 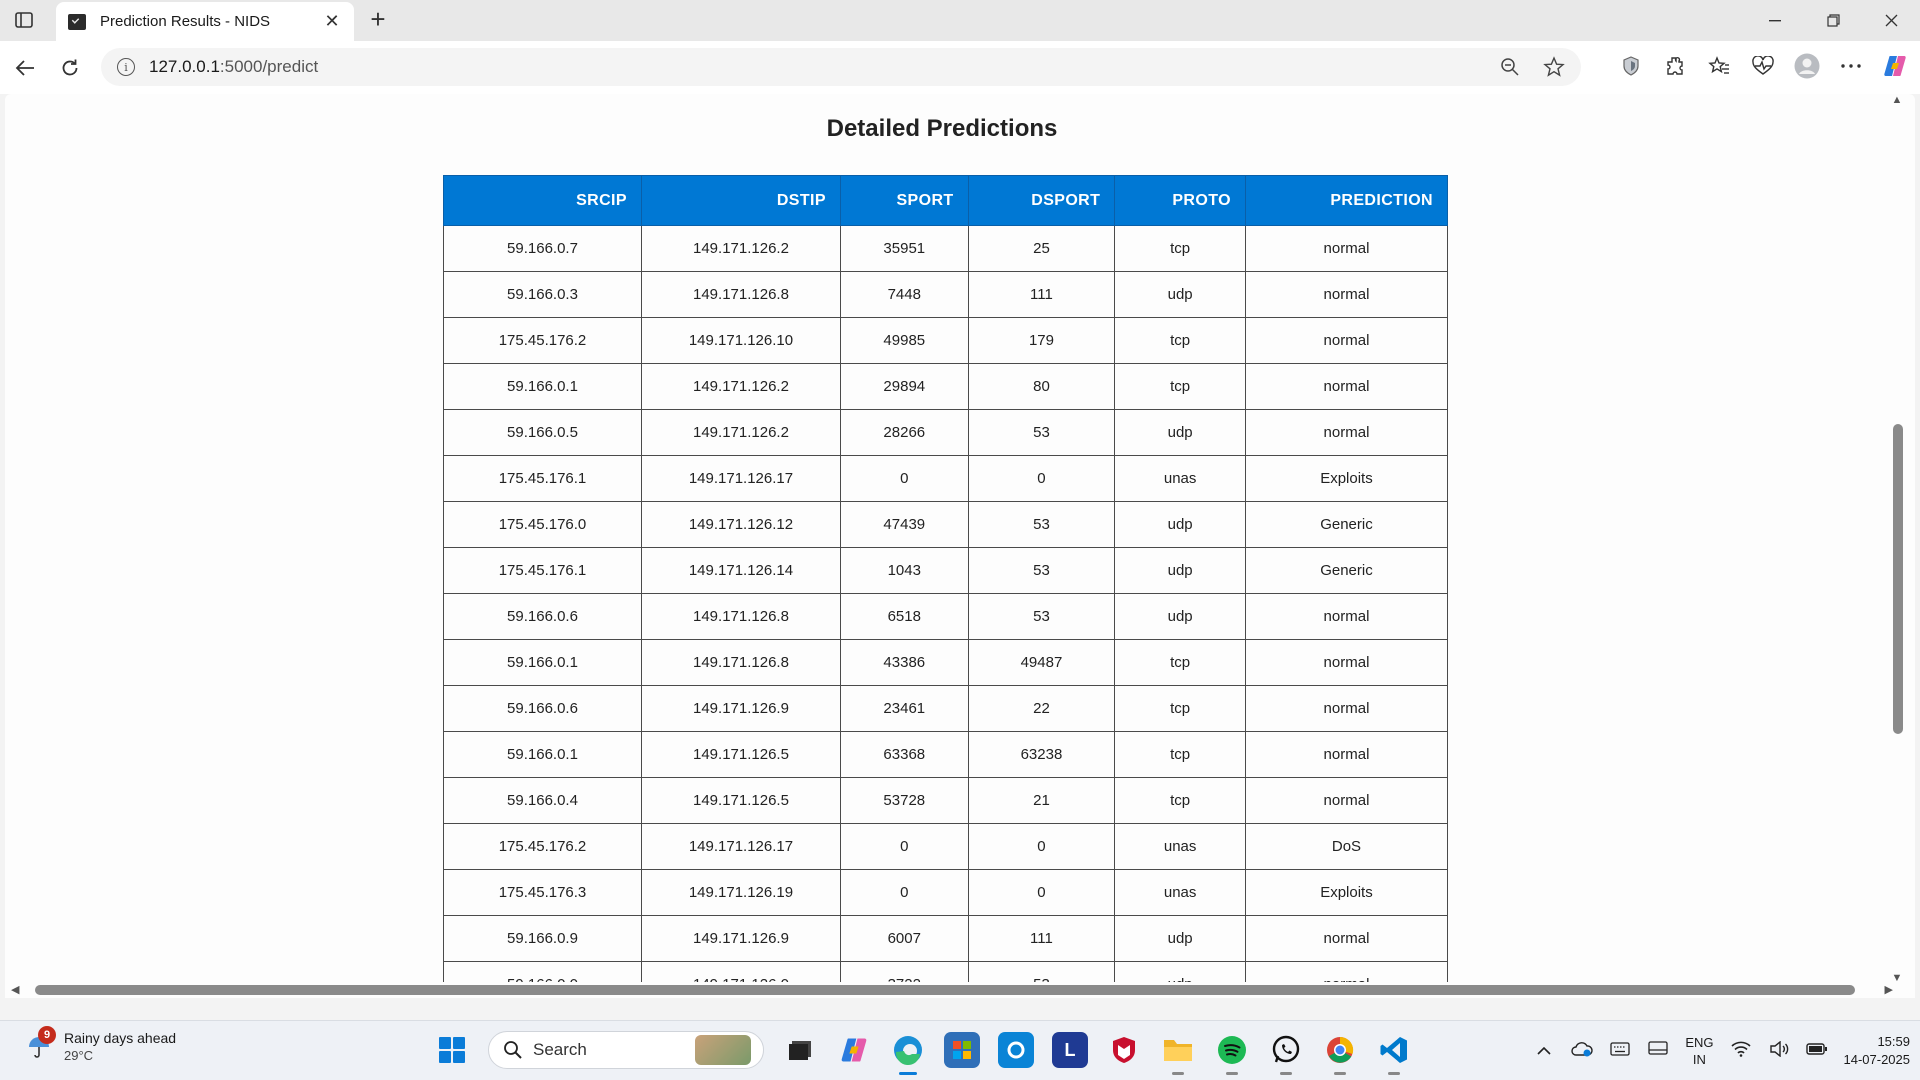 What do you see at coordinates (841, 67) in the screenshot?
I see `address-bar: i 127.0.0.1:5000/predict` at bounding box center [841, 67].